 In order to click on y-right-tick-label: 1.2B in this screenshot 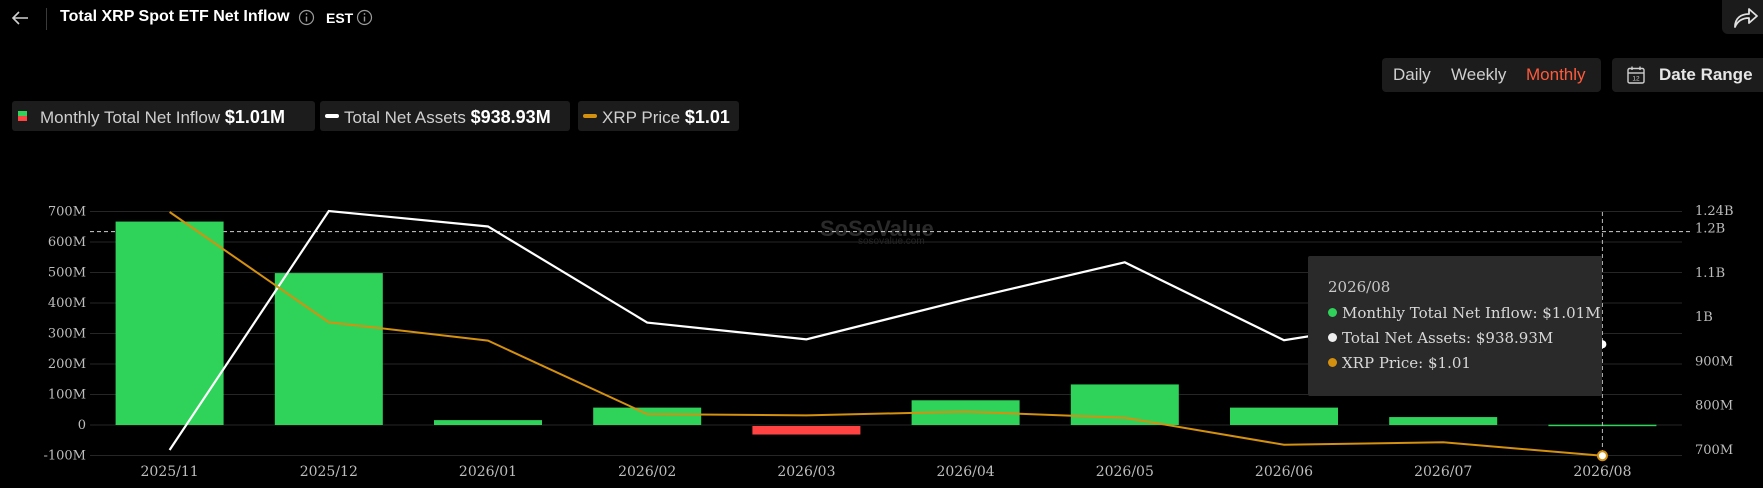, I will do `click(1710, 229)`.